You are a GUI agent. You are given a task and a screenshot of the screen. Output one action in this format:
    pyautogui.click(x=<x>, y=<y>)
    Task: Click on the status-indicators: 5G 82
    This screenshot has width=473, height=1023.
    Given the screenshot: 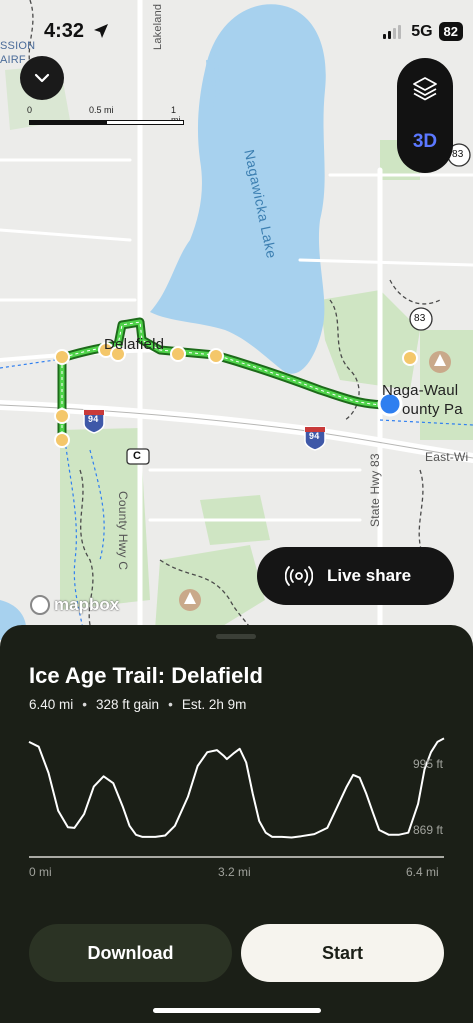 What is the action you would take?
    pyautogui.click(x=423, y=31)
    